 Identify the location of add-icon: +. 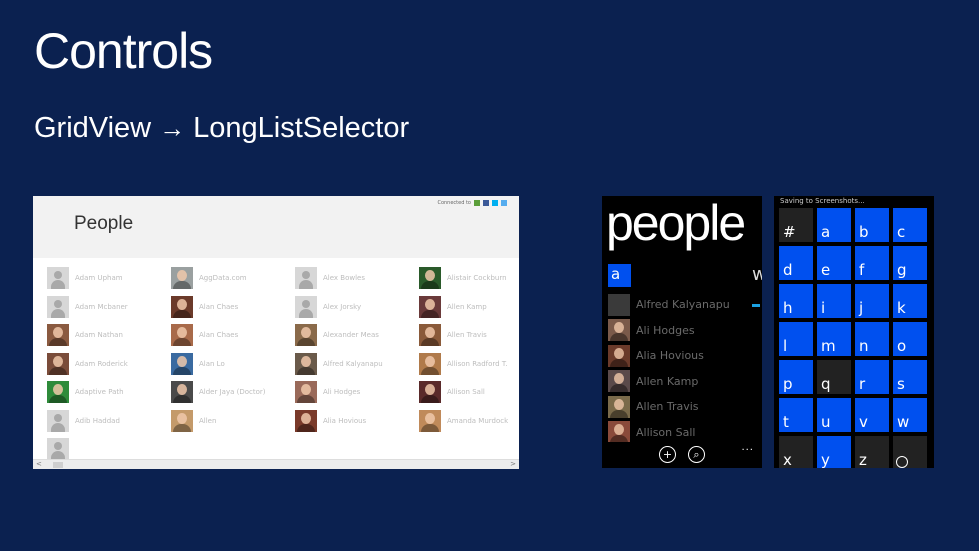
(667, 454).